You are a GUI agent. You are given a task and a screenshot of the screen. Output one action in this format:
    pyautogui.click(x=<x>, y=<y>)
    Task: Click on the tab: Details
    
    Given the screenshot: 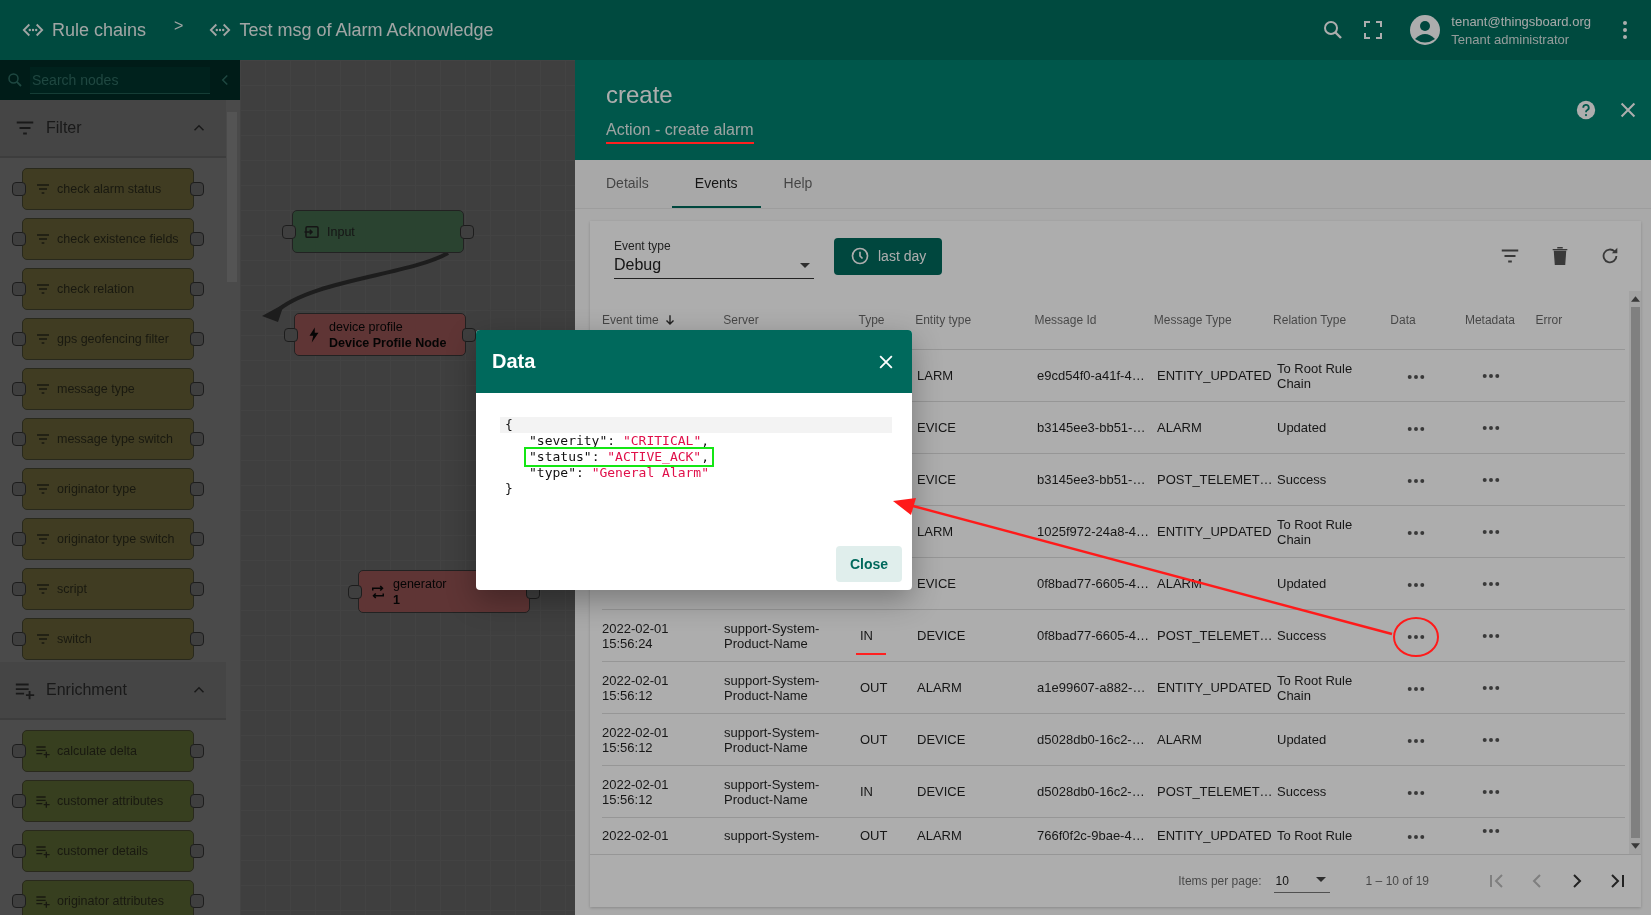 What is the action you would take?
    pyautogui.click(x=627, y=184)
    